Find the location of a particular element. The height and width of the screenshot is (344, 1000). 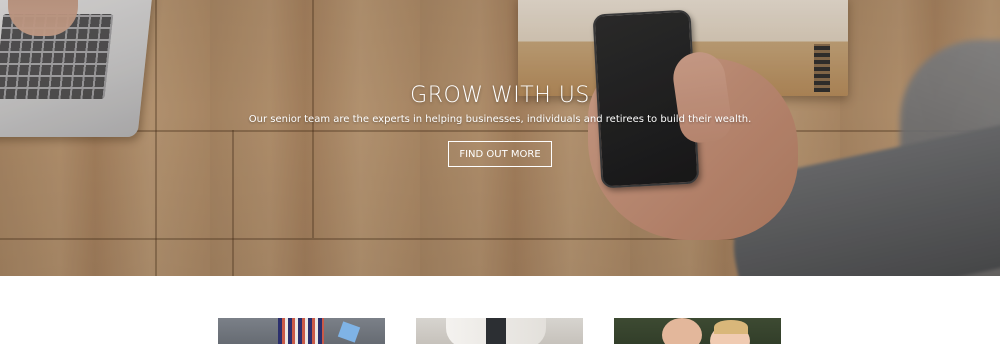

child-face is located at coordinates (682, 331).